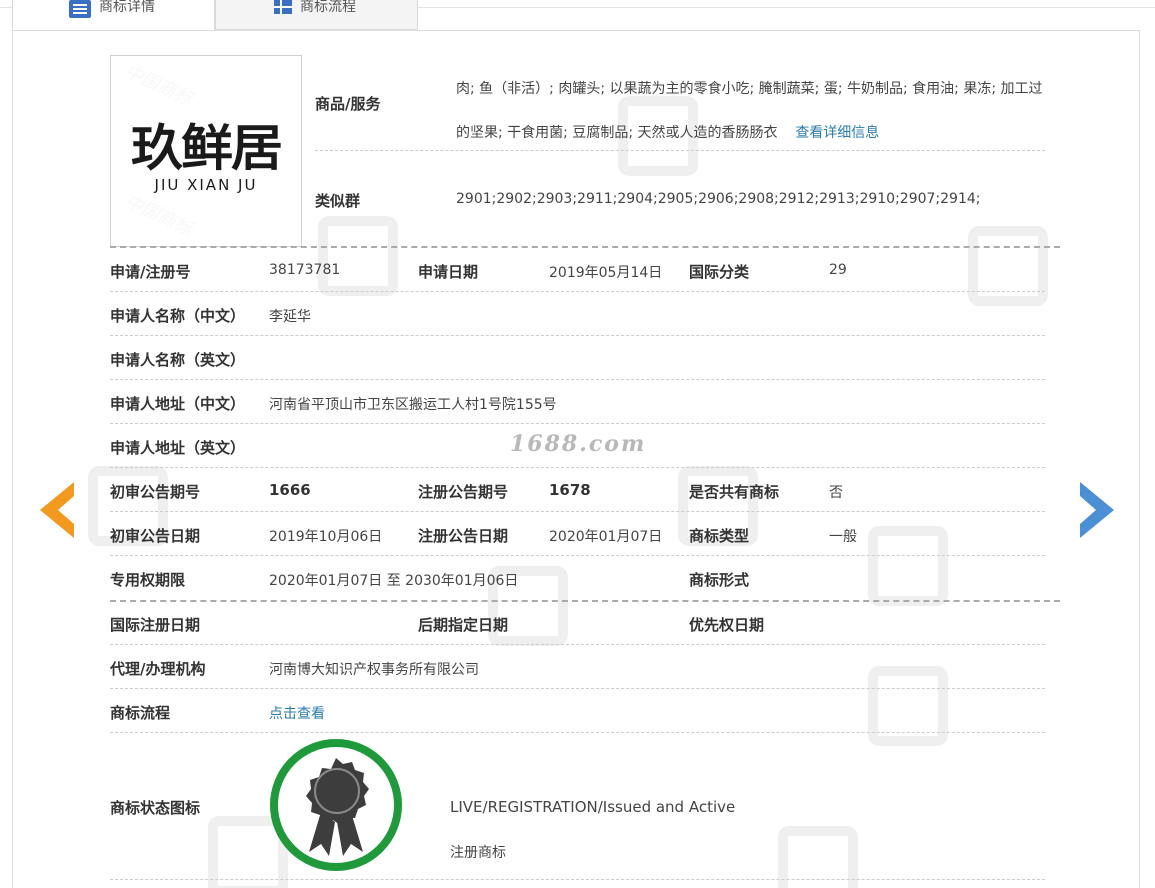  I want to click on apply-date-label: 申请日期, so click(448, 272).